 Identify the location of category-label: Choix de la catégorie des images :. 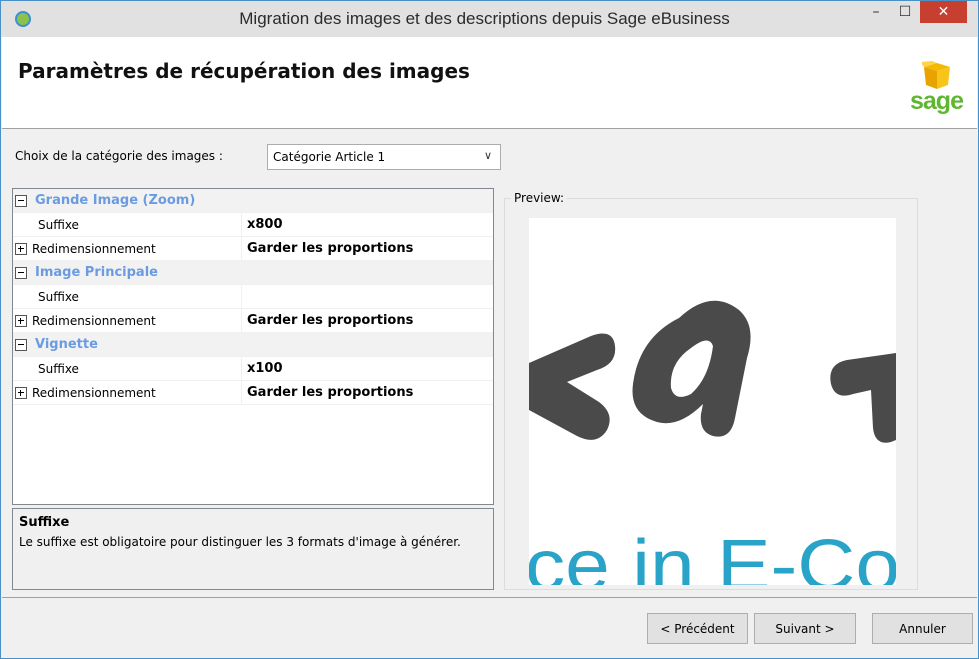
(119, 156).